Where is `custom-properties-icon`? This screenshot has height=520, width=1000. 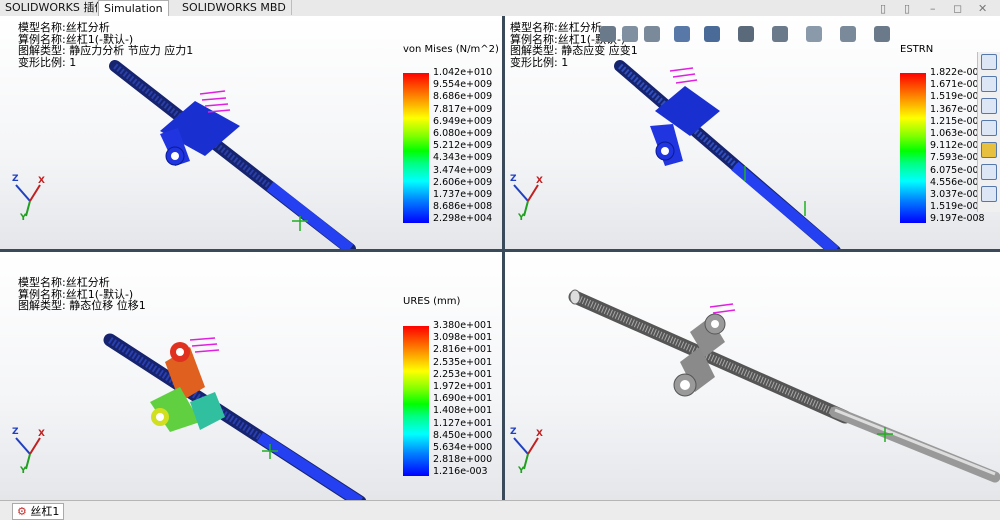
custom-properties-icon is located at coordinates (989, 172).